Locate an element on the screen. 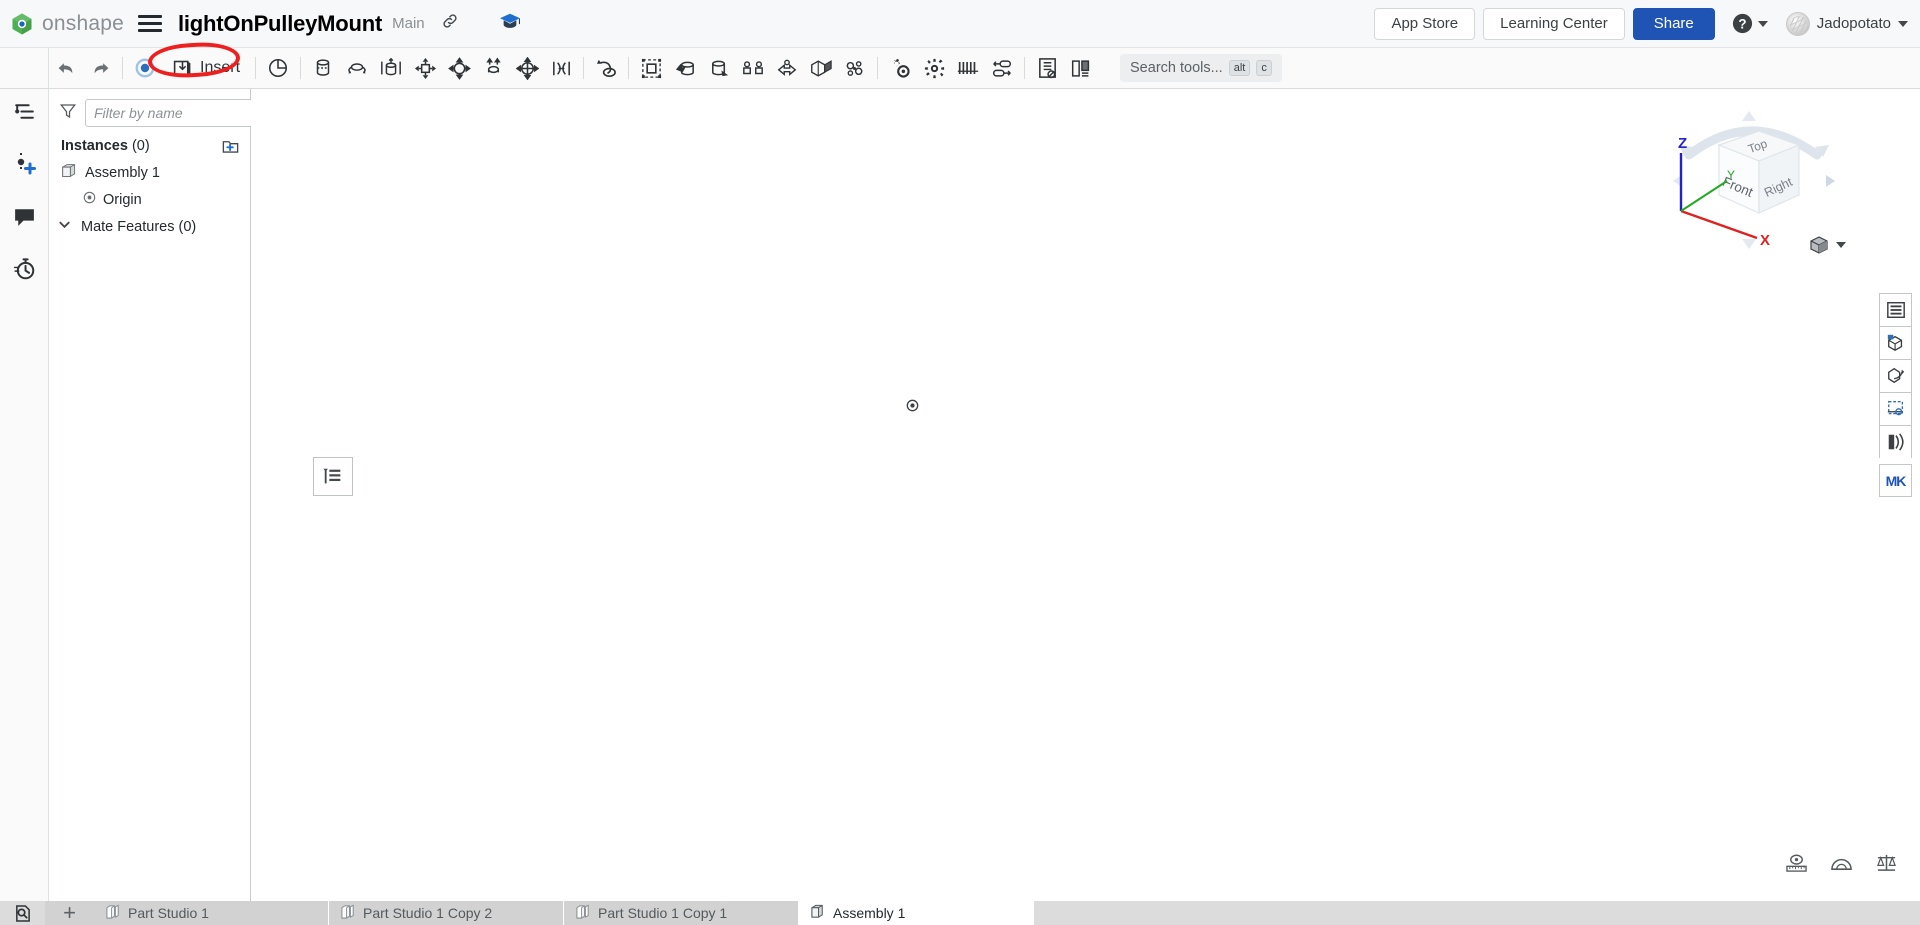 This screenshot has height=925, width=1920. undo-button is located at coordinates (66, 68).